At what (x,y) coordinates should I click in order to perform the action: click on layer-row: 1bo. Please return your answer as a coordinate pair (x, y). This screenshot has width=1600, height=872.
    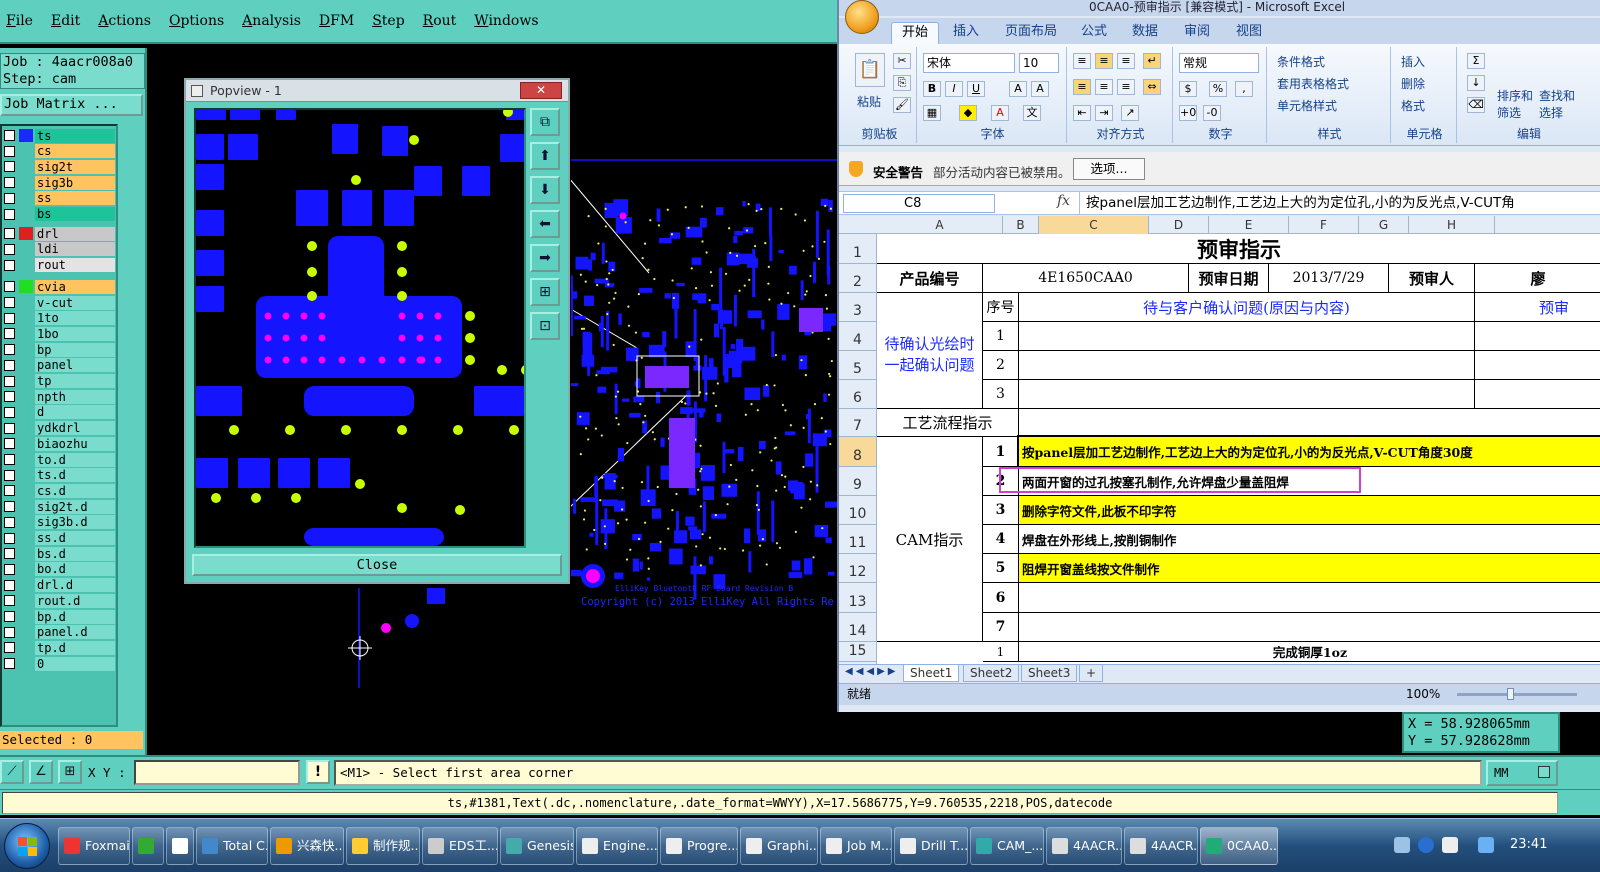
    Looking at the image, I should click on (59, 333).